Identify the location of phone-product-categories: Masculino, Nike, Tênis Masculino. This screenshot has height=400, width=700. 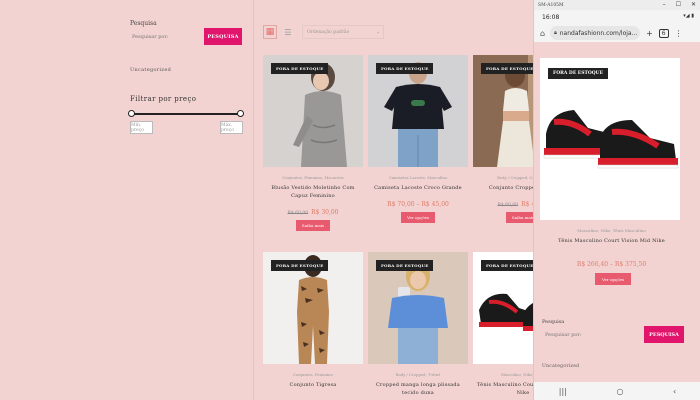
(611, 230).